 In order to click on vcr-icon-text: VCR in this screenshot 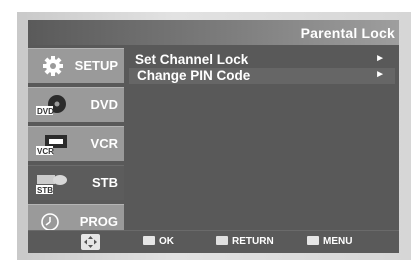, I will do `click(45, 151)`.